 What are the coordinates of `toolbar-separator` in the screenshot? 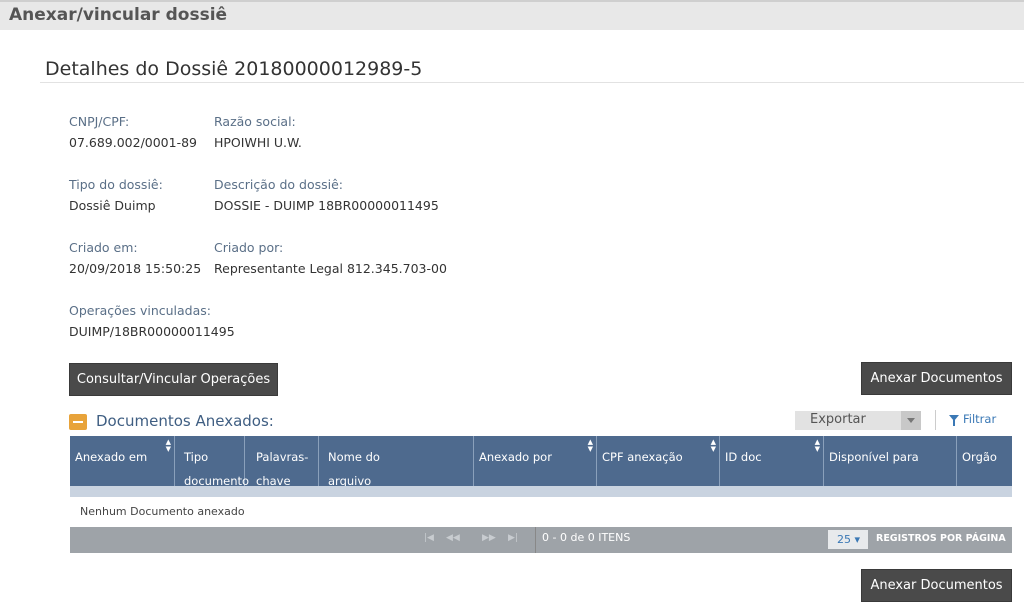 It's located at (935, 420).